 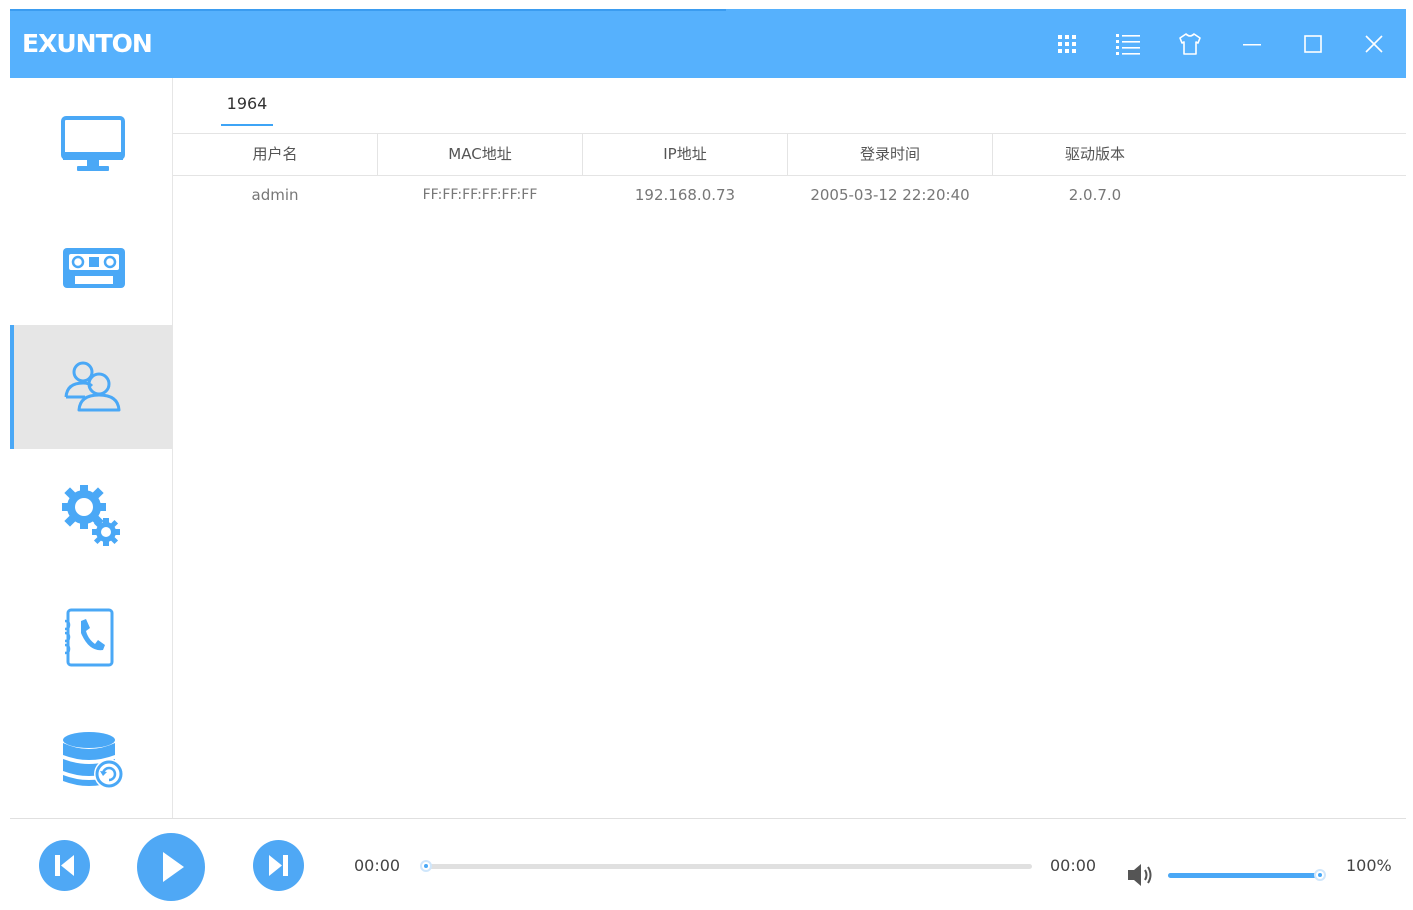 What do you see at coordinates (173, 867) in the screenshot?
I see `play-icon` at bounding box center [173, 867].